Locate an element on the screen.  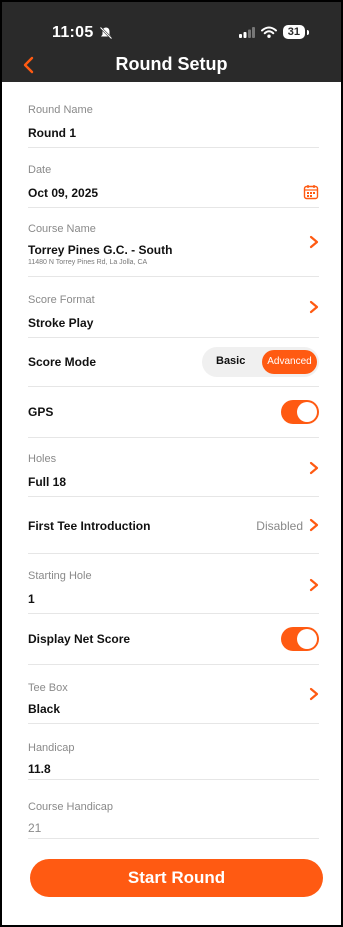
gps-toggle is located at coordinates (300, 412).